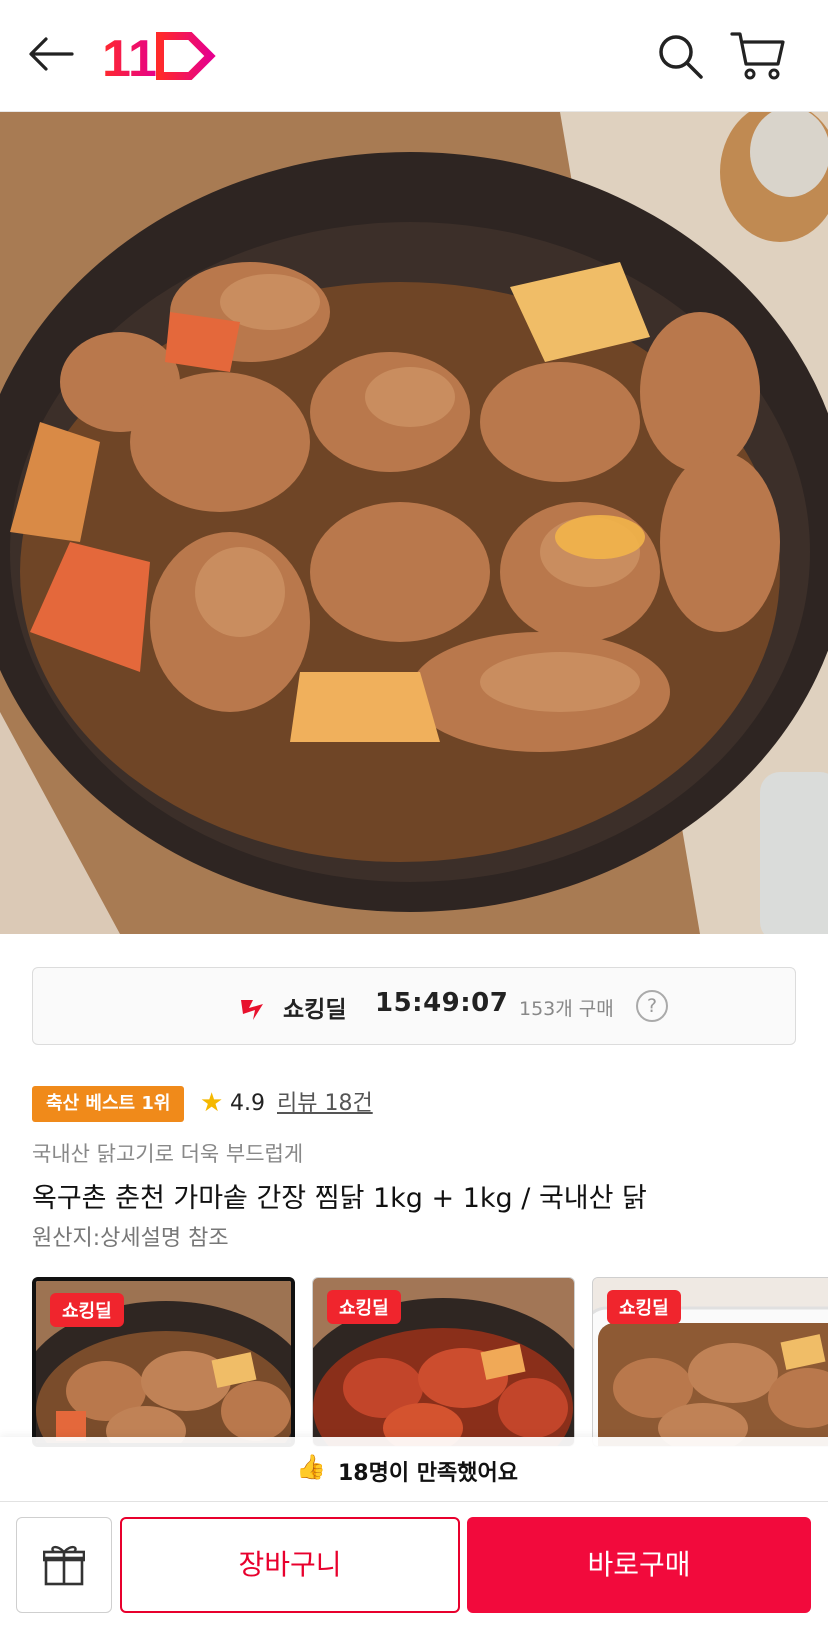  I want to click on logo-text: 11, so click(129, 56).